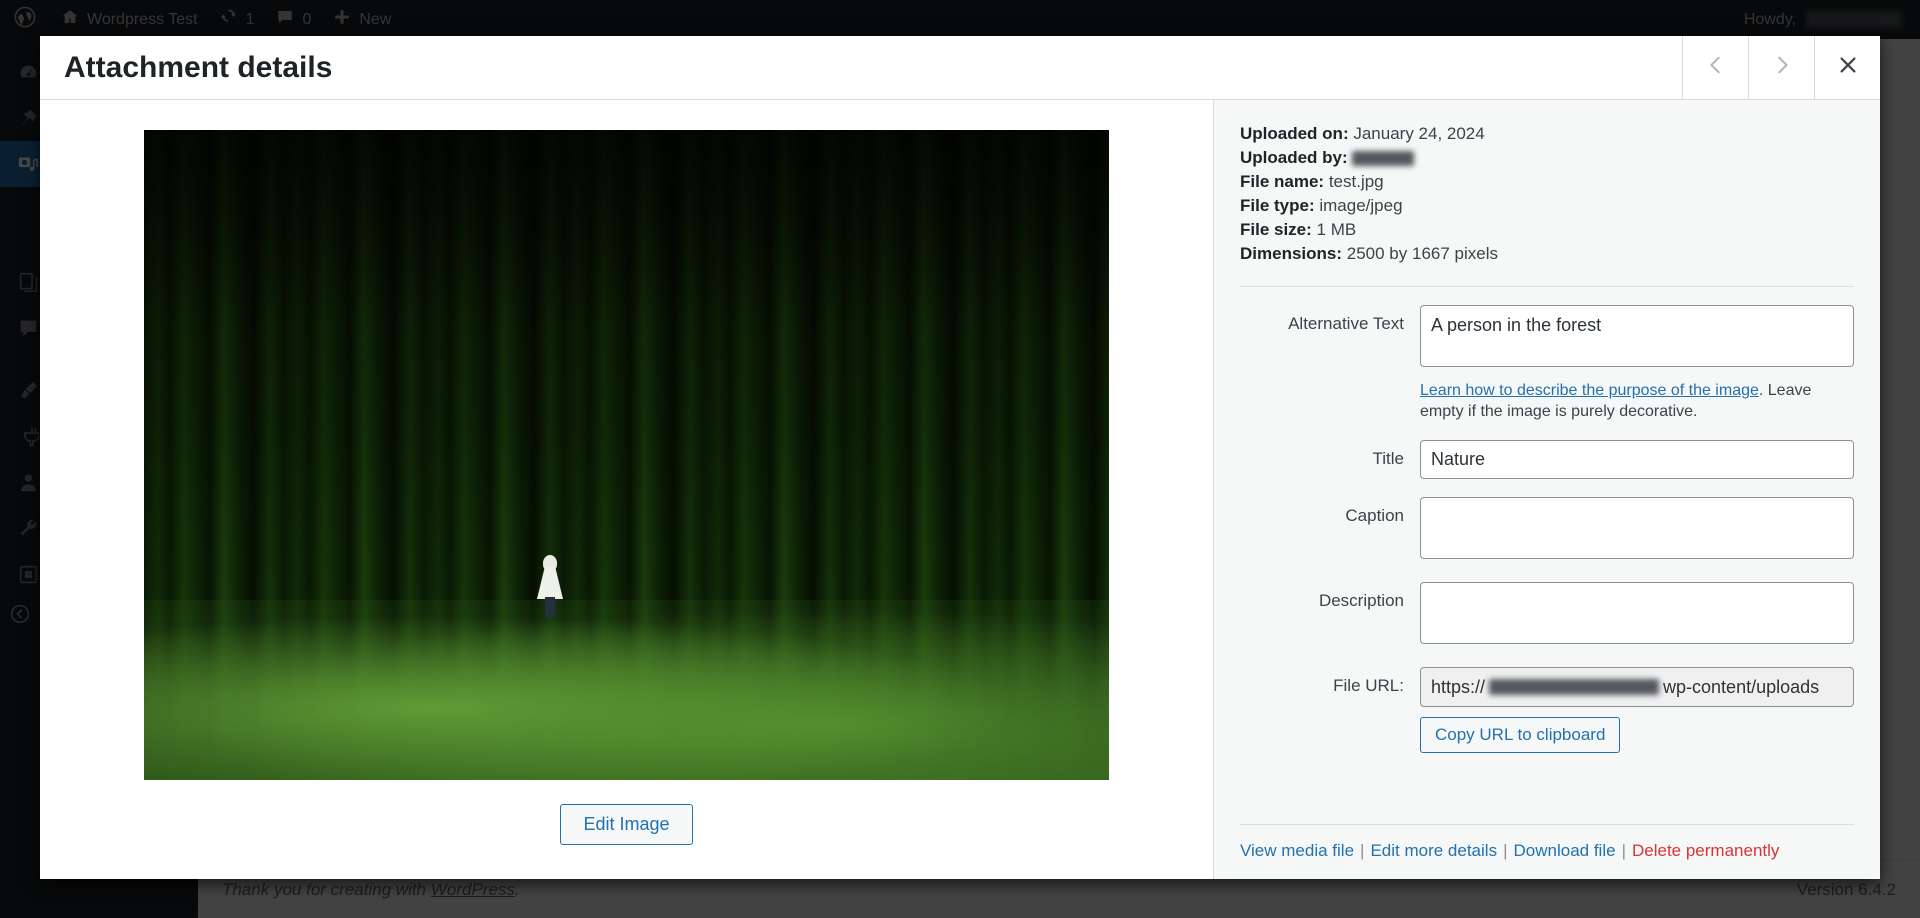  I want to click on alt-text-input, so click(1637, 336).